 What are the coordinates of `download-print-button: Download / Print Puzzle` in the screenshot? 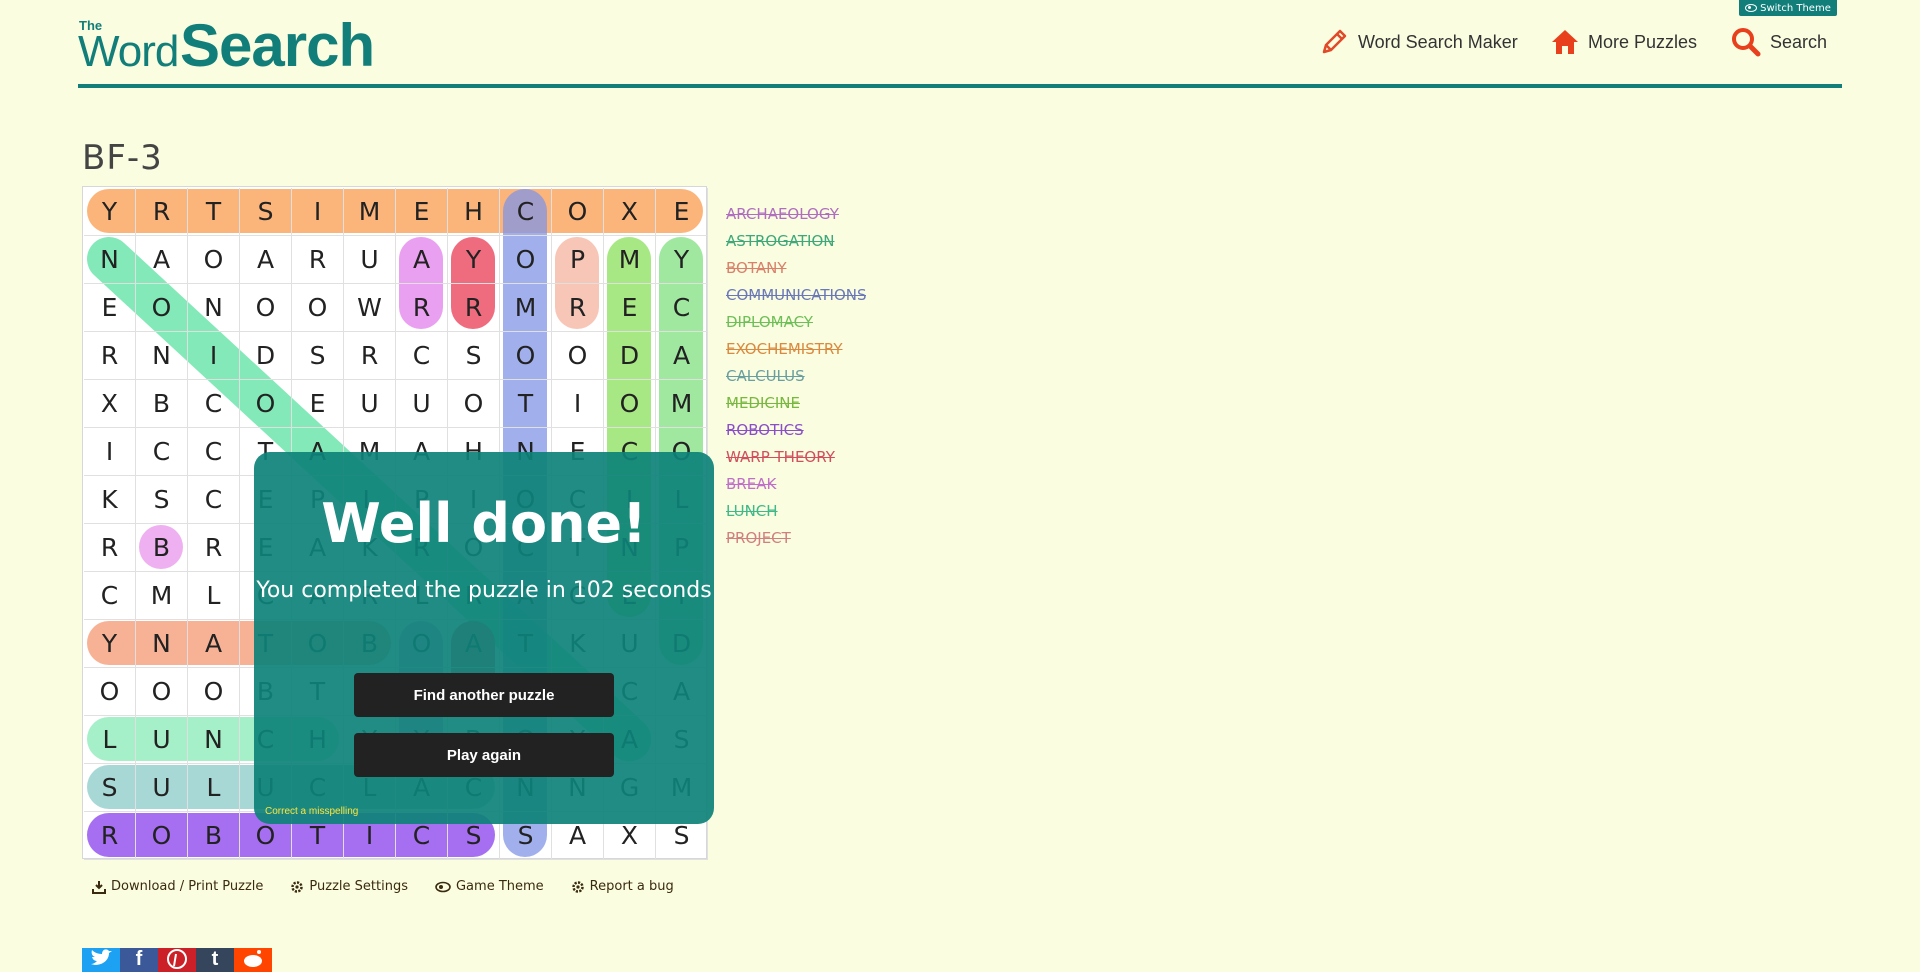 It's located at (177, 886).